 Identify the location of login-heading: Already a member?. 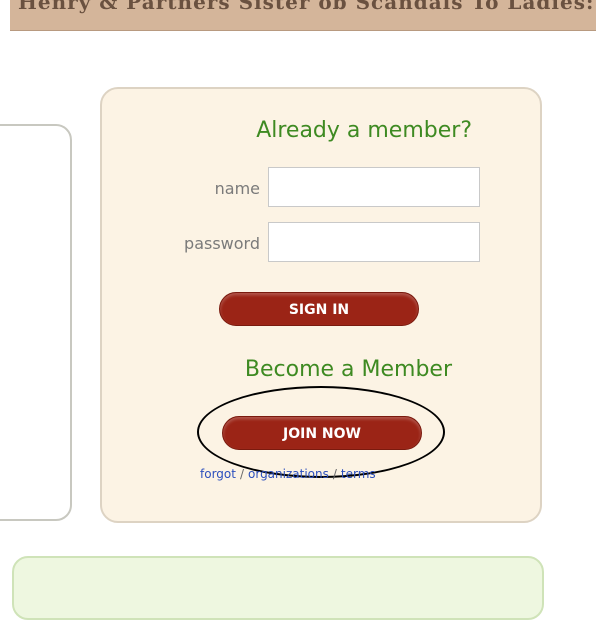
(364, 130).